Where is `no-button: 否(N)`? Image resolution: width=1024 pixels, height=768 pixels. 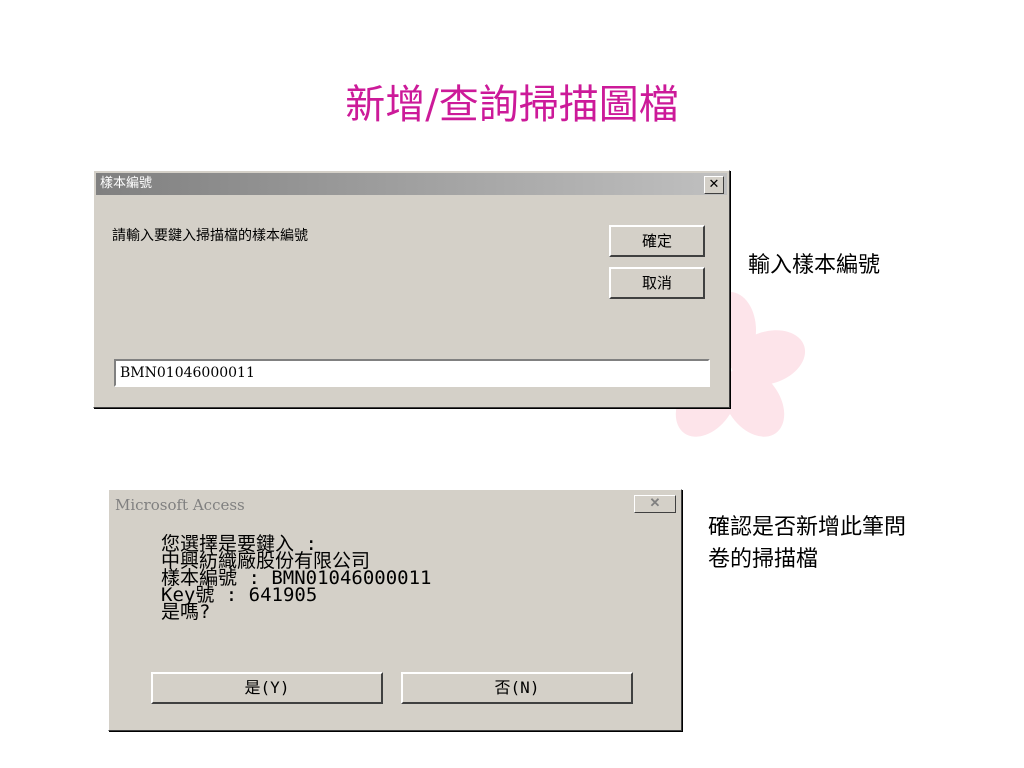
no-button: 否(N) is located at coordinates (517, 688).